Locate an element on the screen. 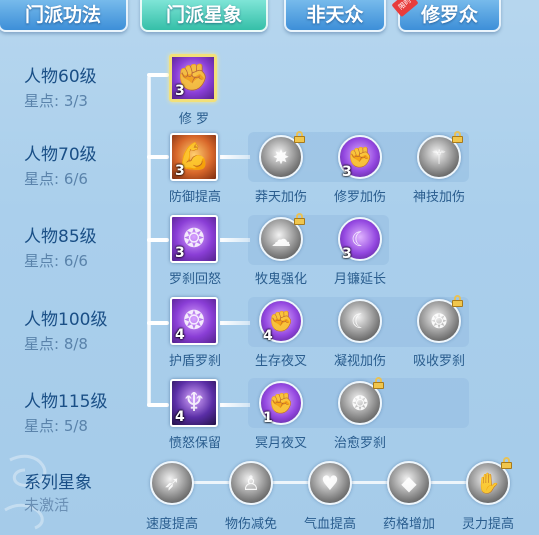 The width and height of the screenshot is (539, 535). node-label: 护盾罗刹 is located at coordinates (194, 361).